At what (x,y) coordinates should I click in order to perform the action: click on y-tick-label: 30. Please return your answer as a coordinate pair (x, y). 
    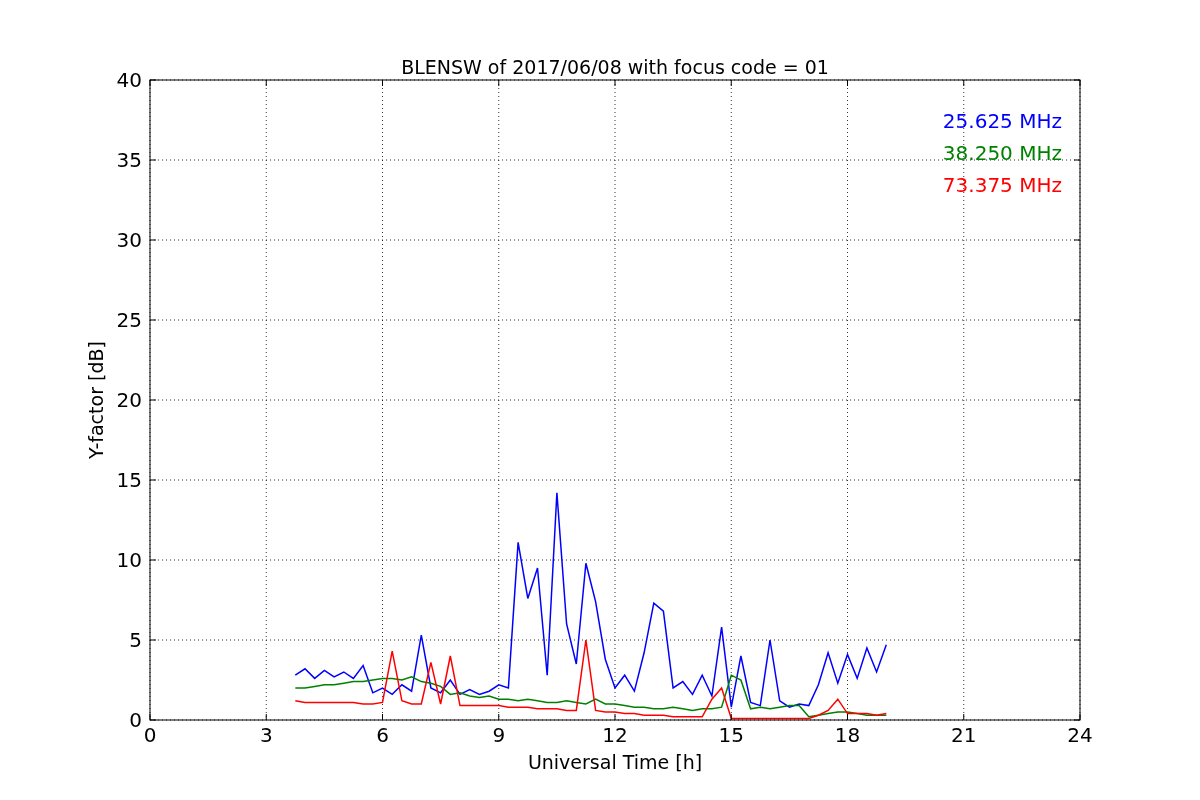
    Looking at the image, I should click on (129, 240).